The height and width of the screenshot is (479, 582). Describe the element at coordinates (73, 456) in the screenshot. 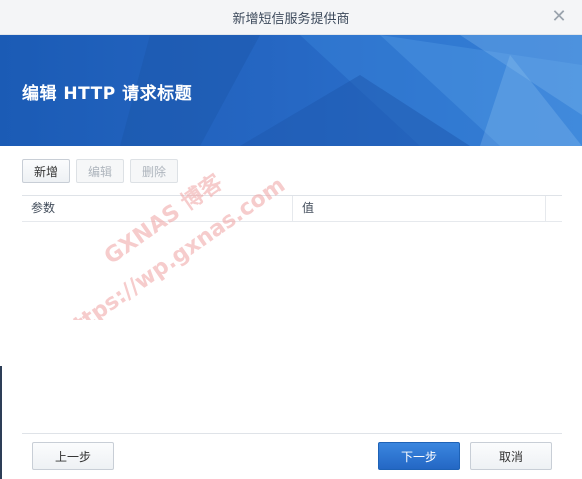

I see `previous-button: 上一步` at that location.